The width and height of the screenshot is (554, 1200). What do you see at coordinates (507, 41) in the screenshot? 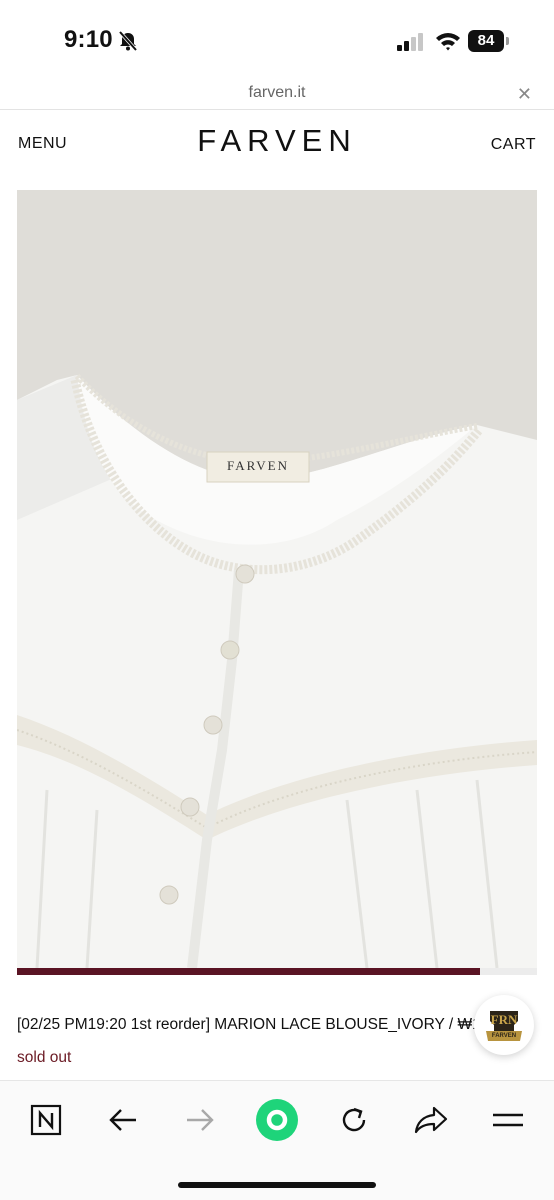
I see `battery-cap` at bounding box center [507, 41].